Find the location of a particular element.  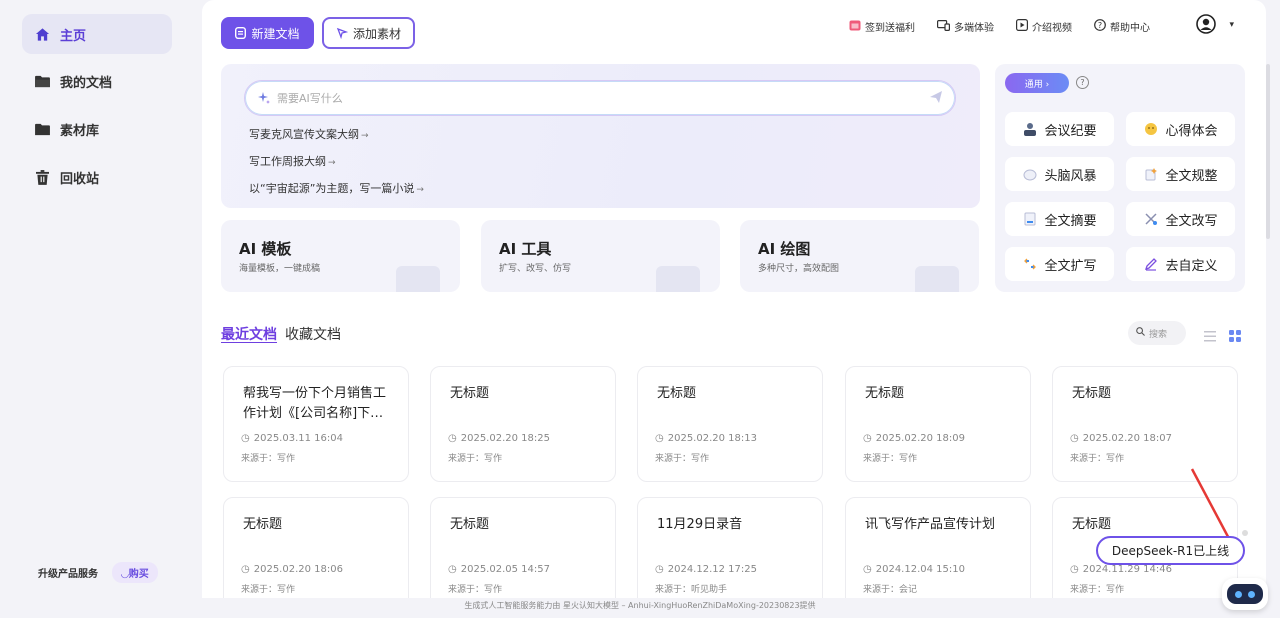

ai-prompt-input: 需要AI写什么 is located at coordinates (600, 98).